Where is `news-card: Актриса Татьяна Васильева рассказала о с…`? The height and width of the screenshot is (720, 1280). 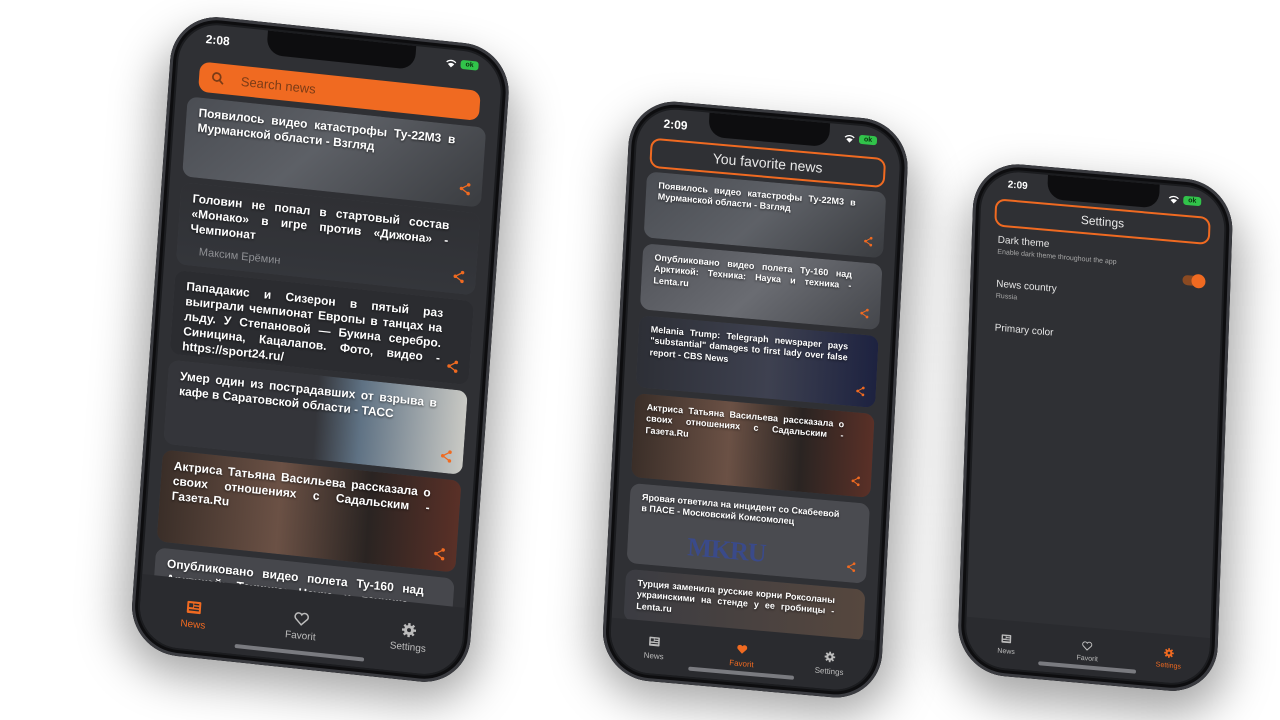 news-card: Актриса Татьяна Васильева рассказала о с… is located at coordinates (753, 445).